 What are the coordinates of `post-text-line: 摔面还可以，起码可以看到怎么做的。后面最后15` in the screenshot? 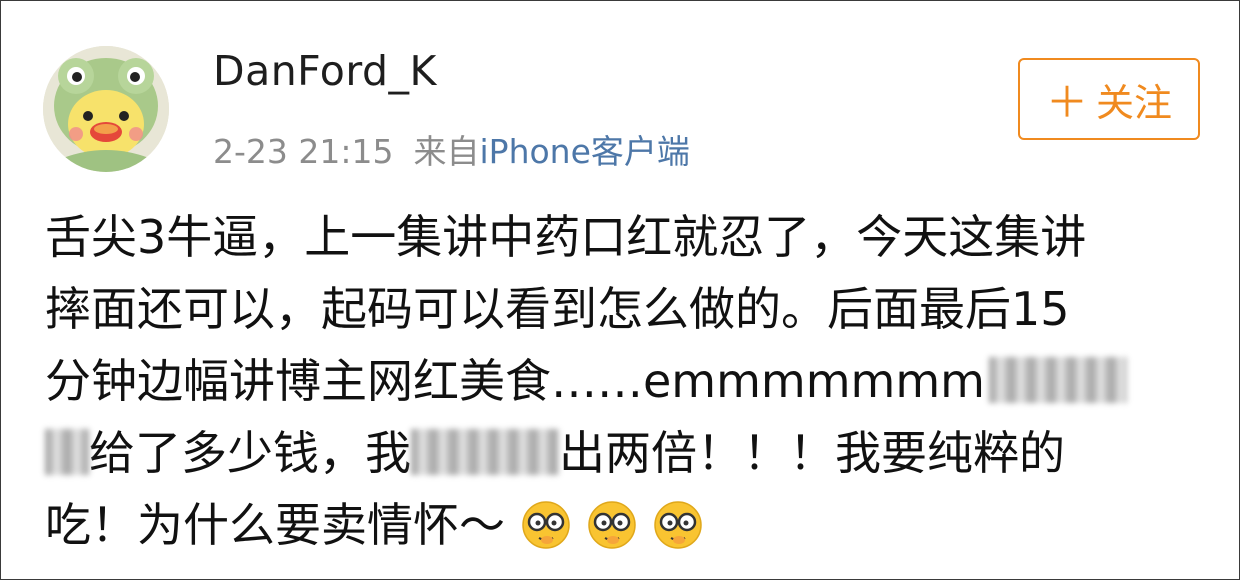 It's located at (557, 309).